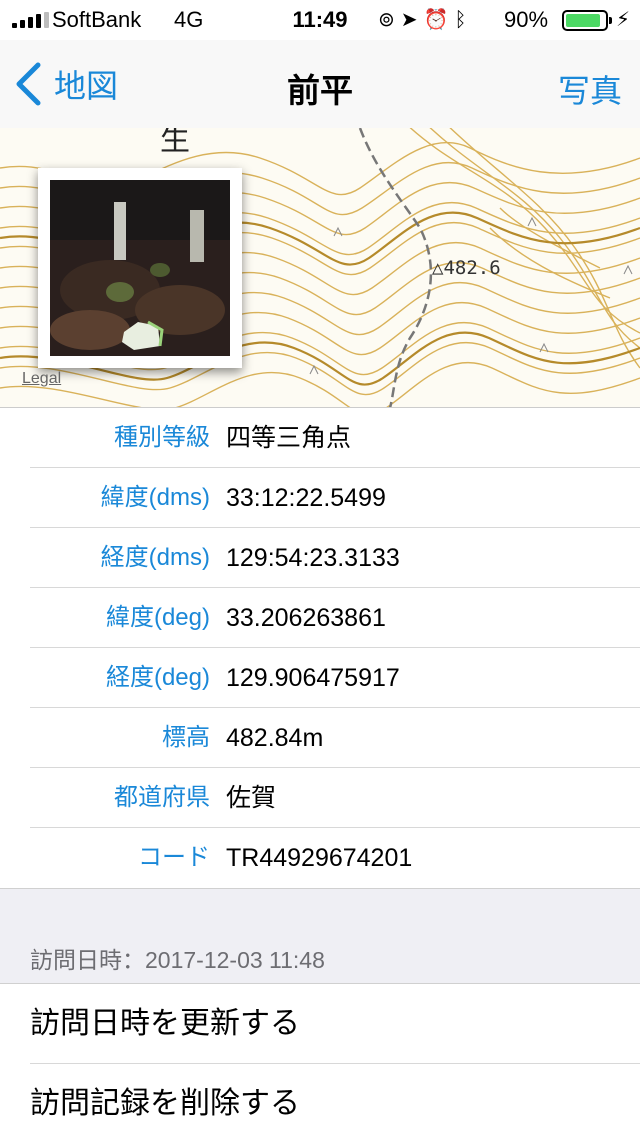 The height and width of the screenshot is (1136, 640). What do you see at coordinates (313, 558) in the screenshot?
I see `info-value: 129:54:23.3133` at bounding box center [313, 558].